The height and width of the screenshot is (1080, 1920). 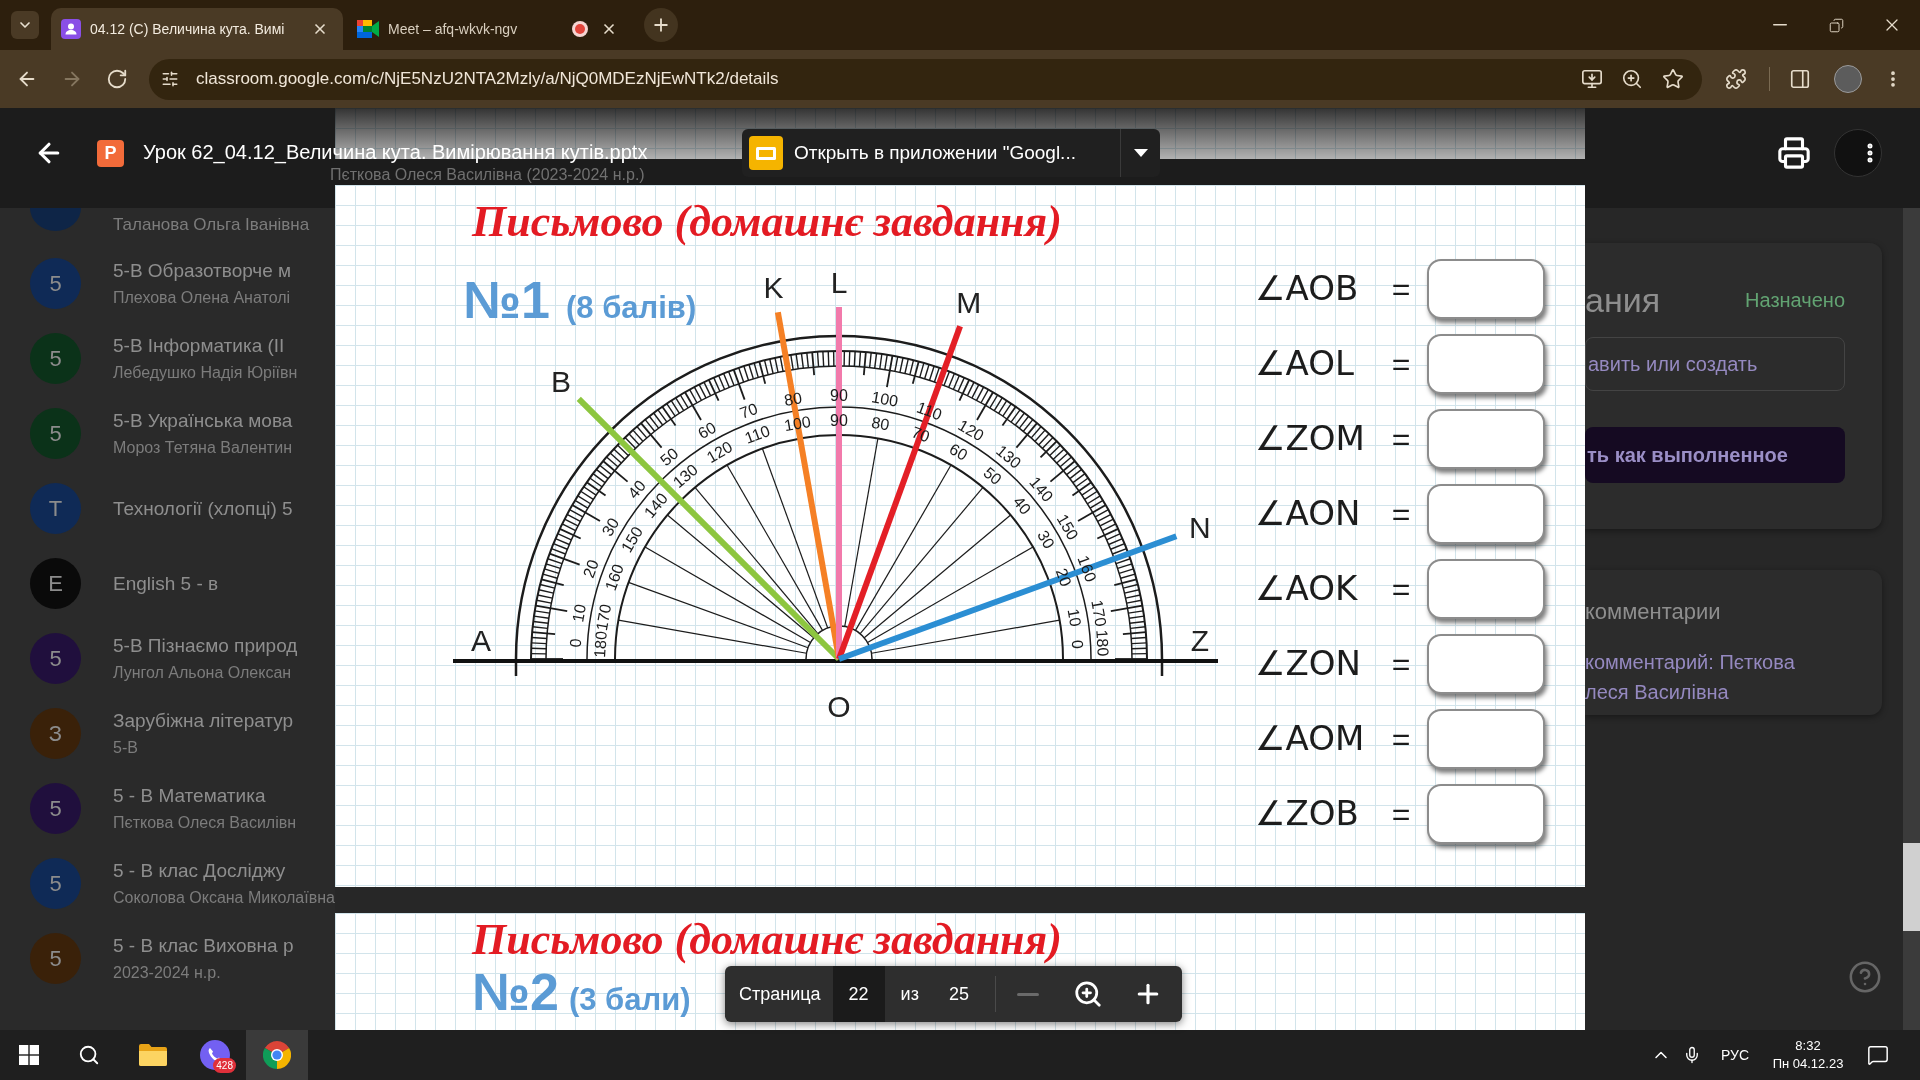 I want to click on address-bar: classroom.google.com/c/NjE5NzU2NTA2Mzly/a/NjQ0MDEzNjEwNTk2/details, so click(x=925, y=79).